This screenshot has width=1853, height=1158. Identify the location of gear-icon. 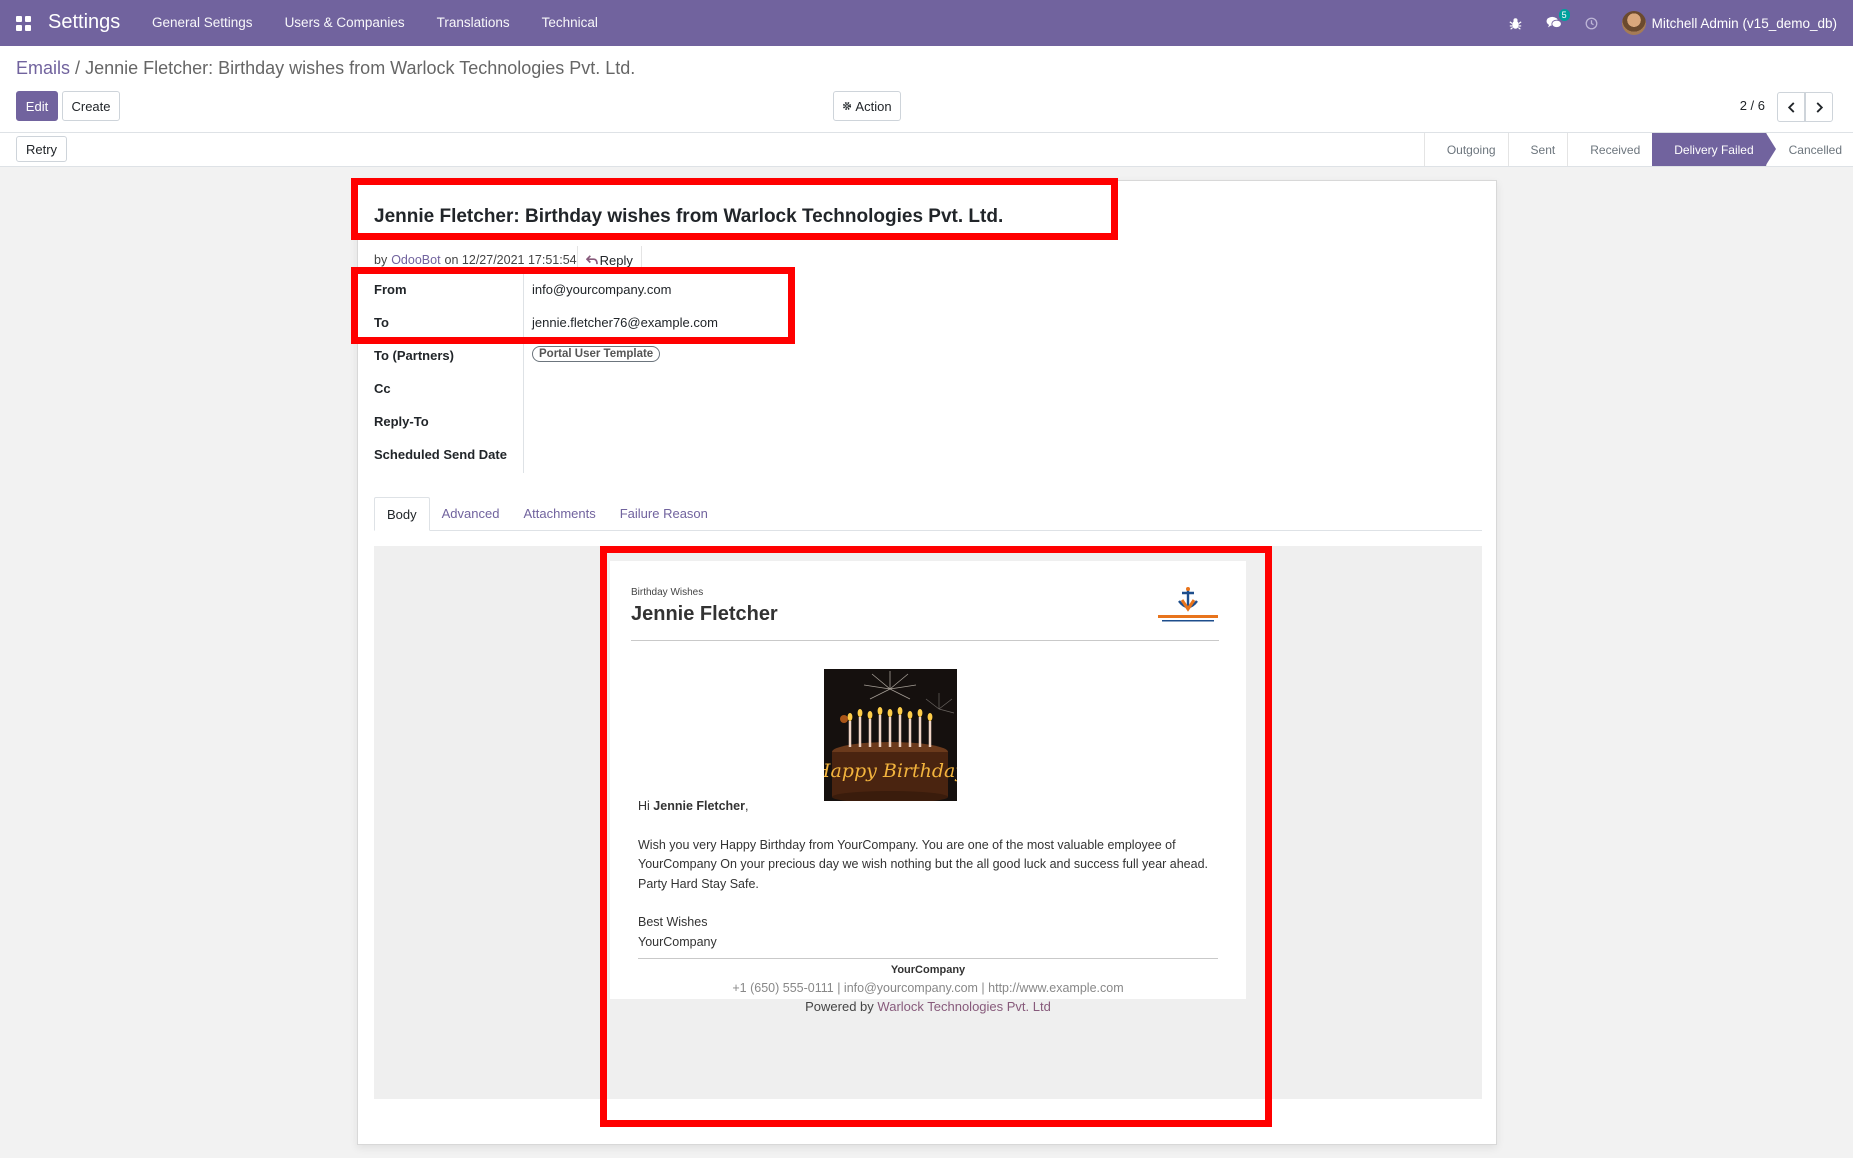
(847, 106).